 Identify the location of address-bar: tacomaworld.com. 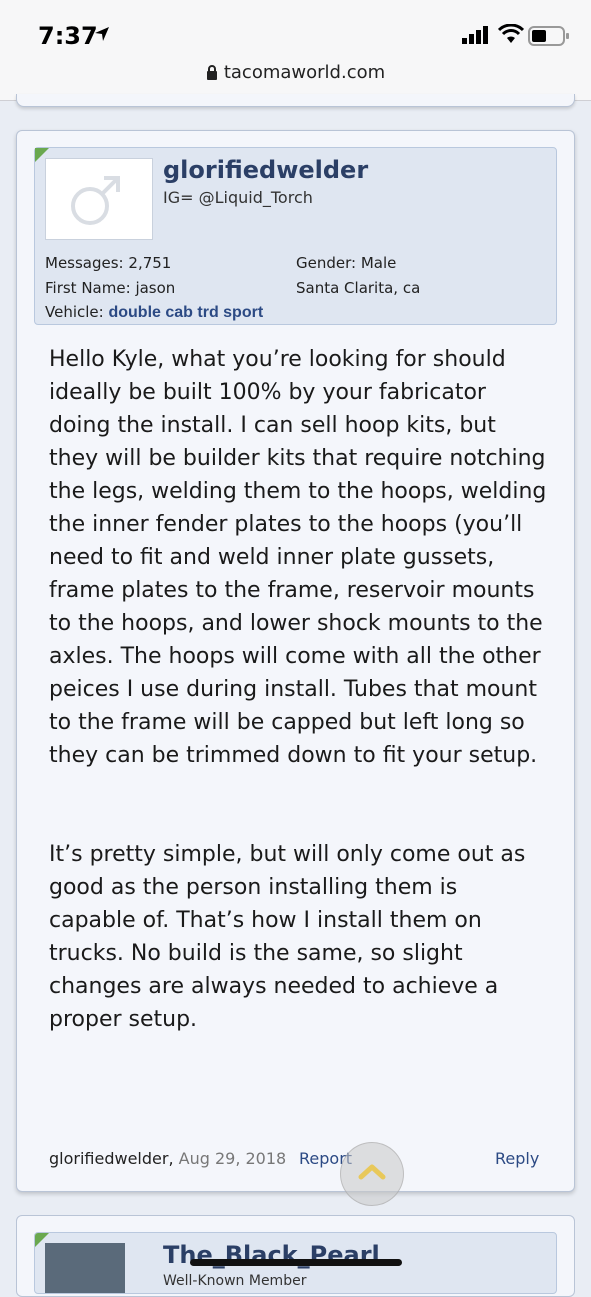
(295, 72).